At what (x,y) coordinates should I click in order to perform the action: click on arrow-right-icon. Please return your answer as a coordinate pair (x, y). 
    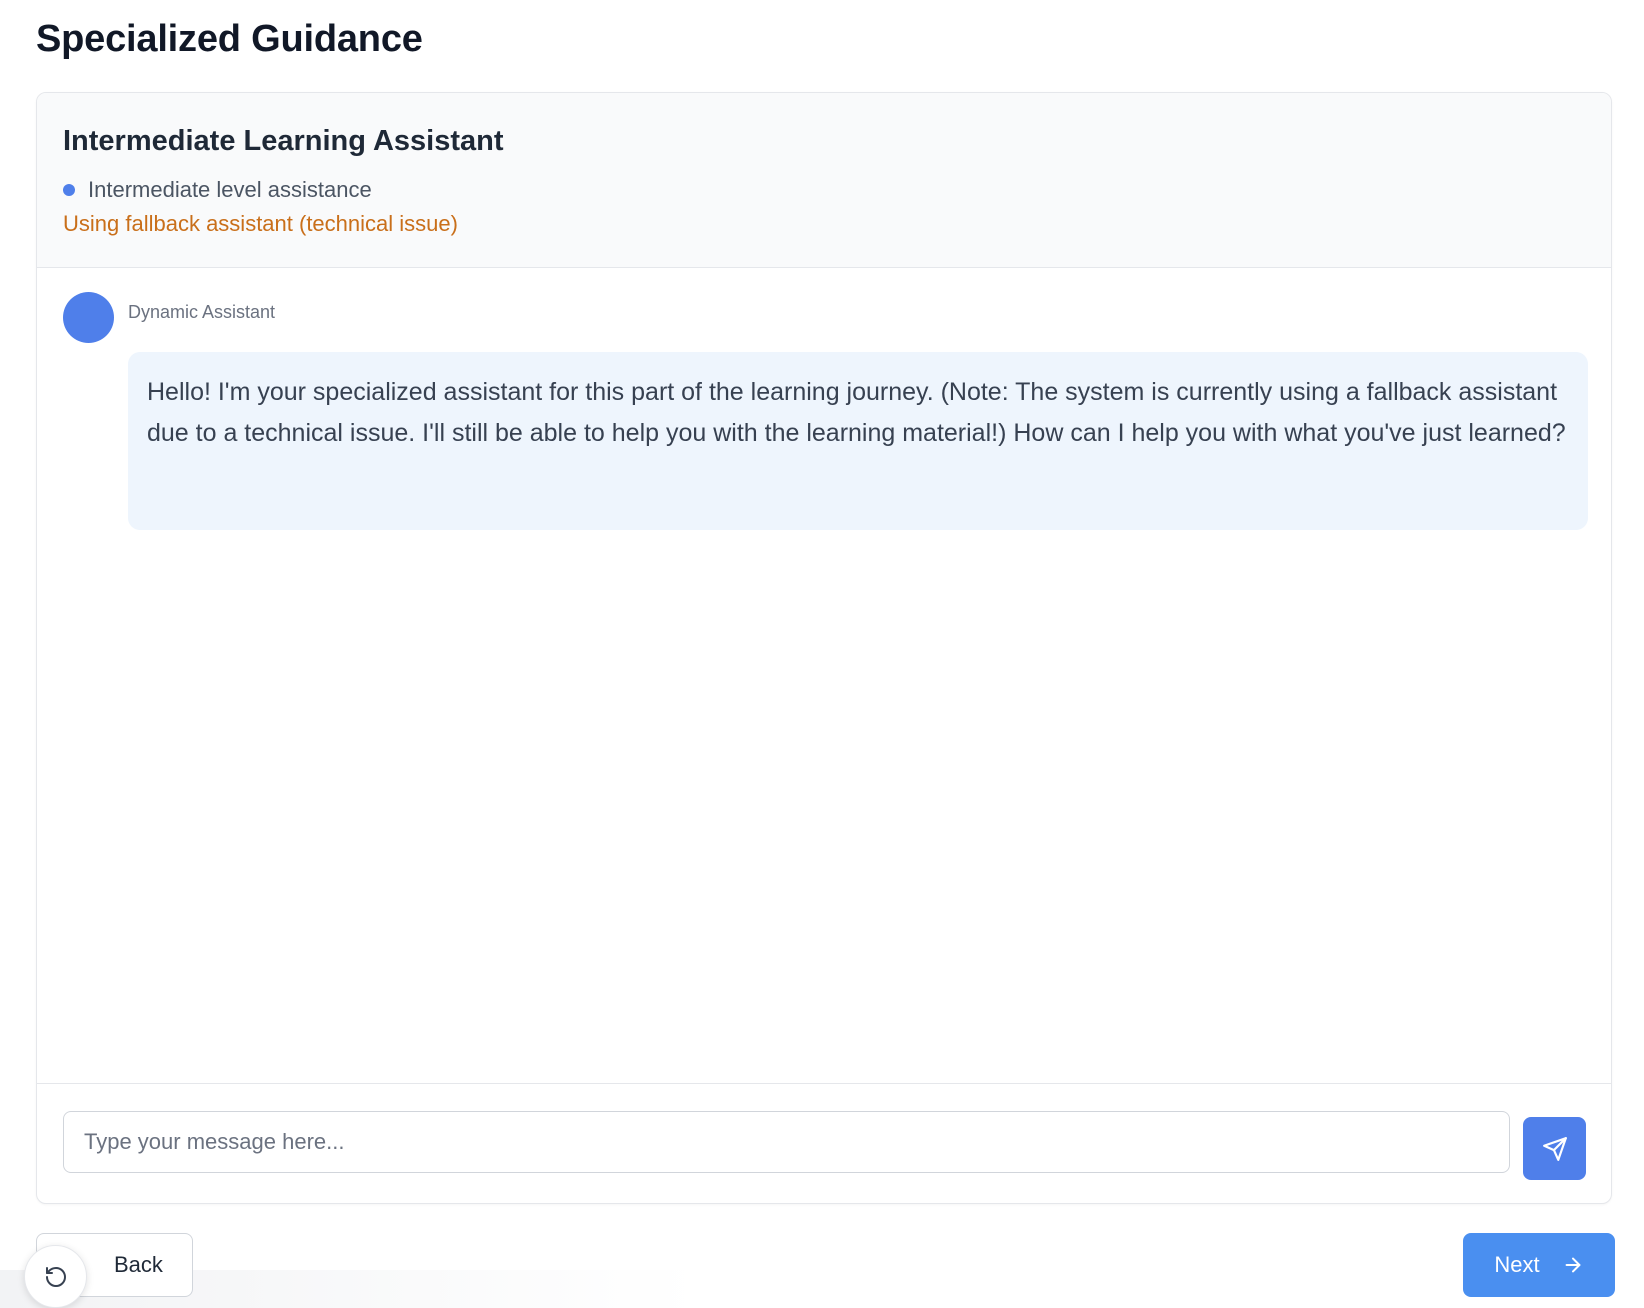
    Looking at the image, I should click on (1573, 1265).